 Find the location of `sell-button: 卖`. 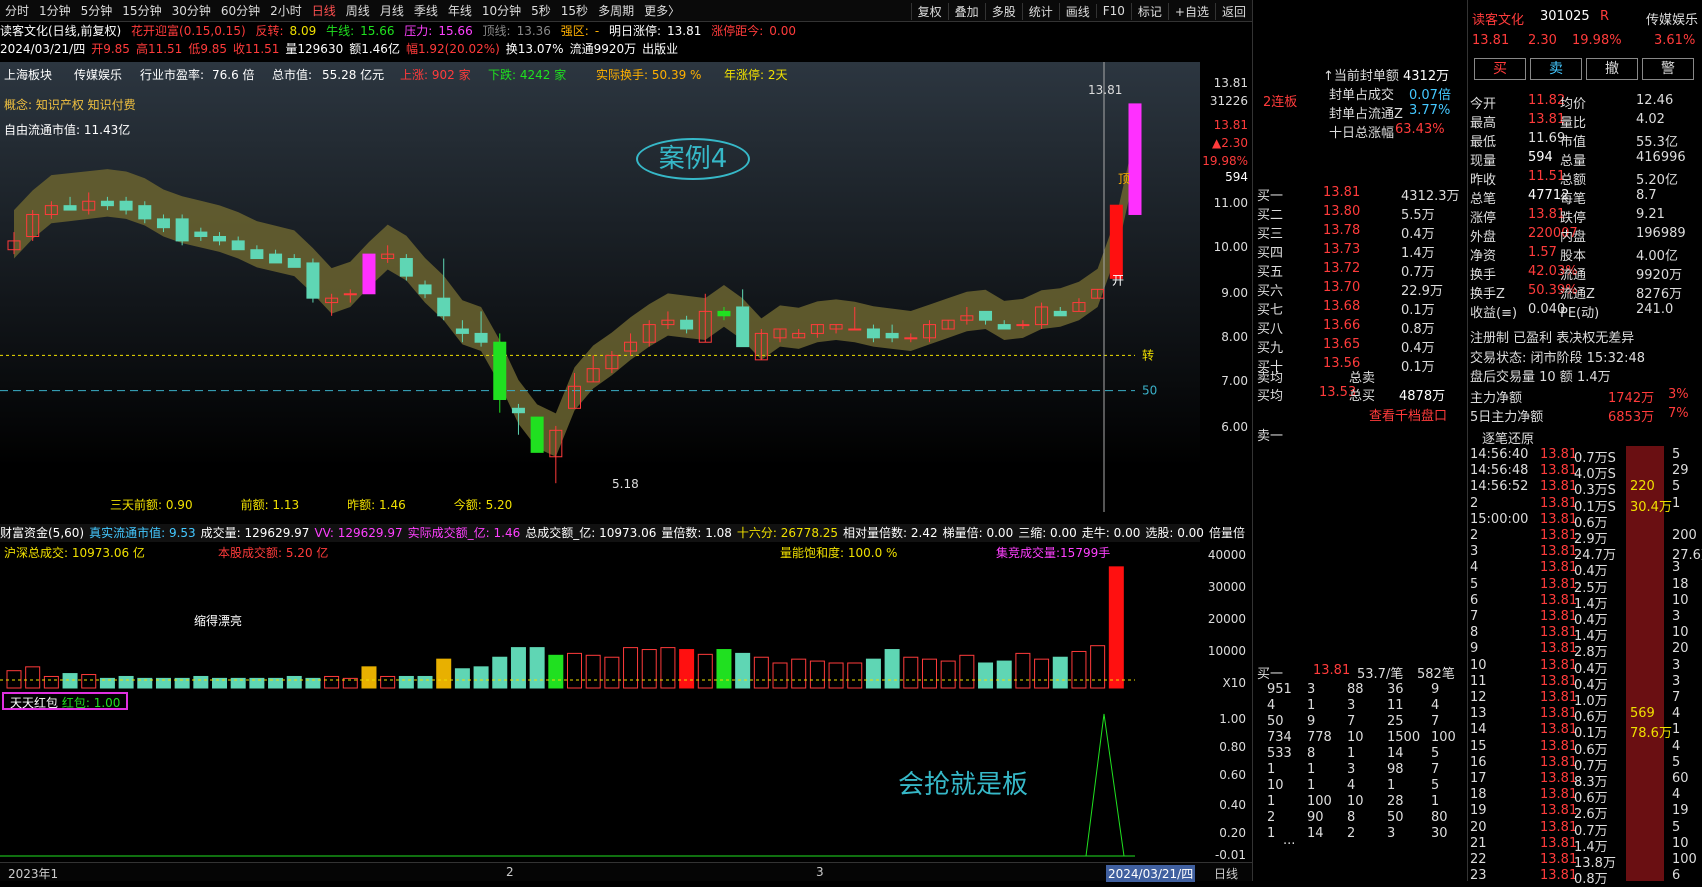

sell-button: 卖 is located at coordinates (1556, 69).